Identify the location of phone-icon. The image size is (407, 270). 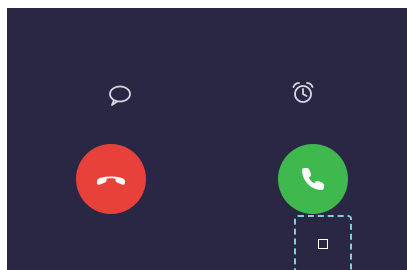
(313, 179).